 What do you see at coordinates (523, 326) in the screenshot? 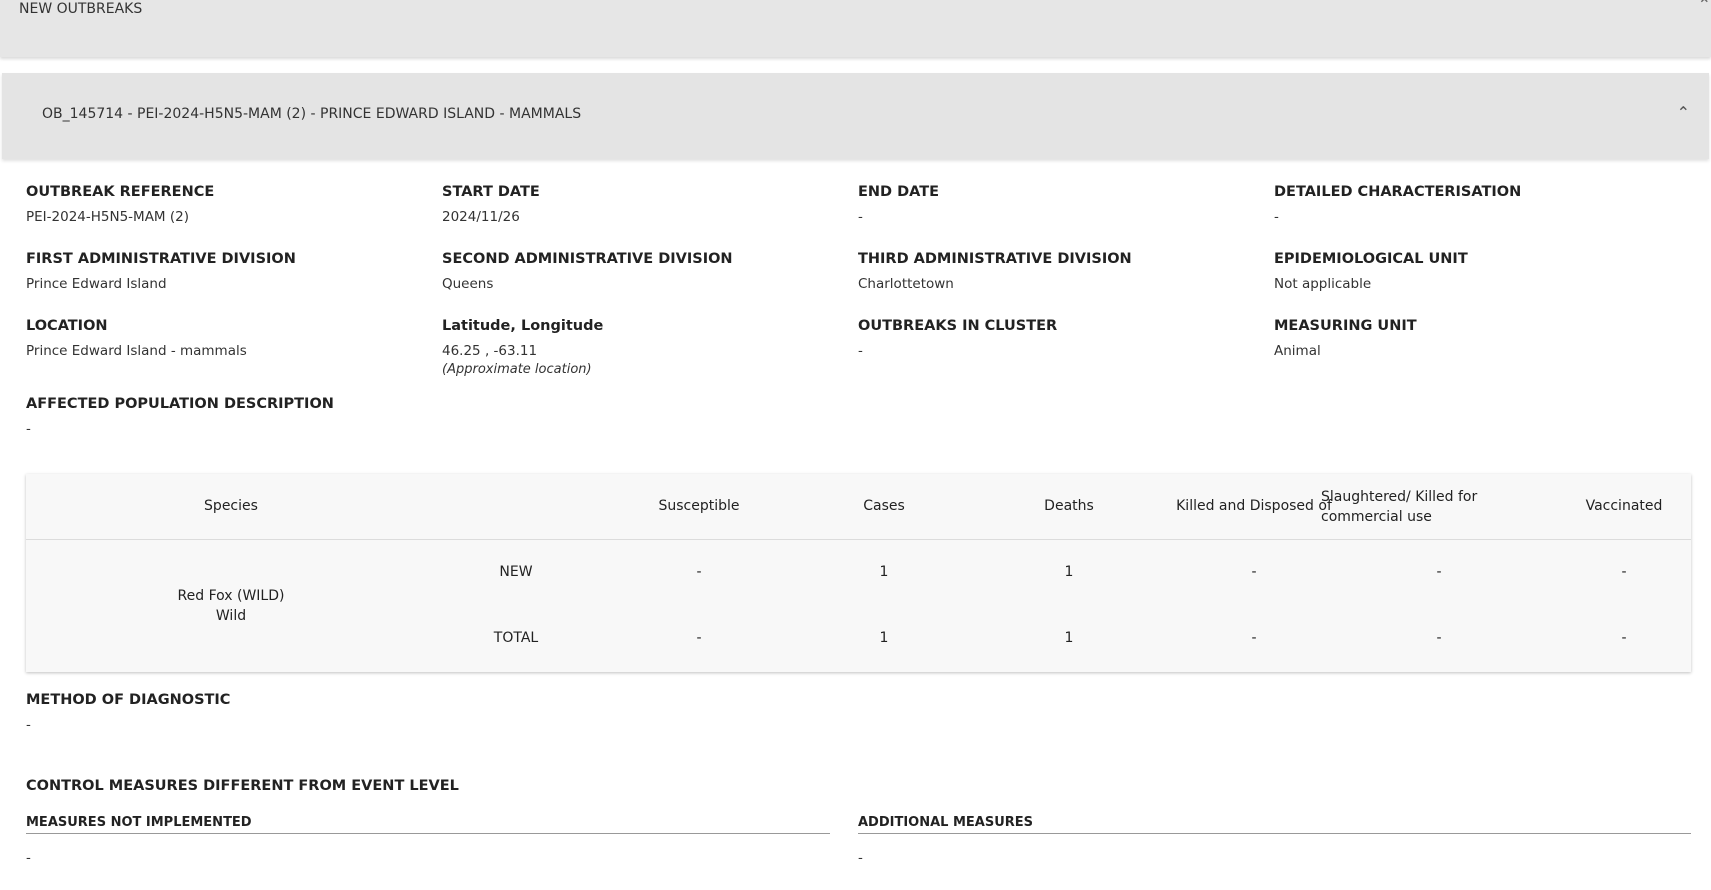
I see `field-label: Latitude, Longitude` at bounding box center [523, 326].